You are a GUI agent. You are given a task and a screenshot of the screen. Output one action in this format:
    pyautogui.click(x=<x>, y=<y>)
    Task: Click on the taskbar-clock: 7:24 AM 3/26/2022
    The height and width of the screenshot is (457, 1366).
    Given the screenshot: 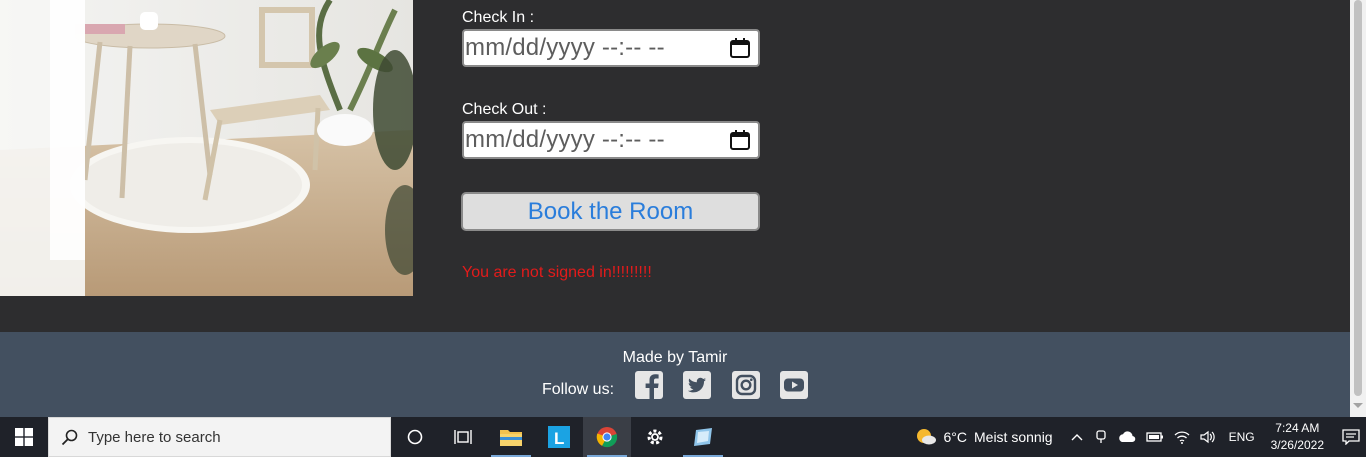 What is the action you would take?
    pyautogui.click(x=1297, y=437)
    